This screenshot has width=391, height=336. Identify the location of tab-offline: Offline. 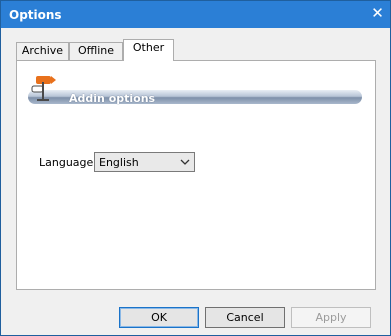
(96, 51).